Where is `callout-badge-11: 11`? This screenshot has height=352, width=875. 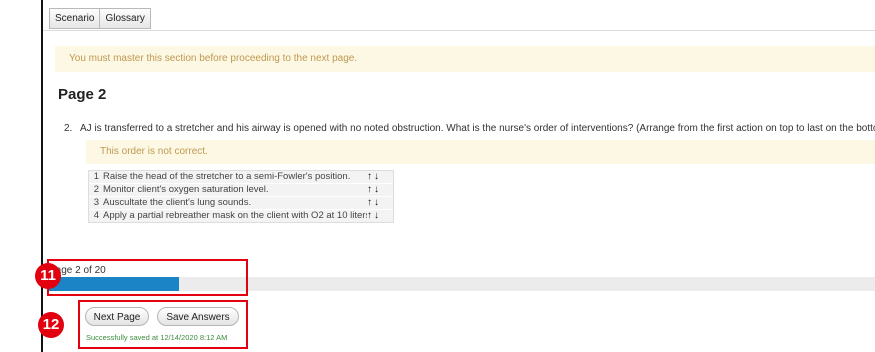 callout-badge-11: 11 is located at coordinates (48, 276).